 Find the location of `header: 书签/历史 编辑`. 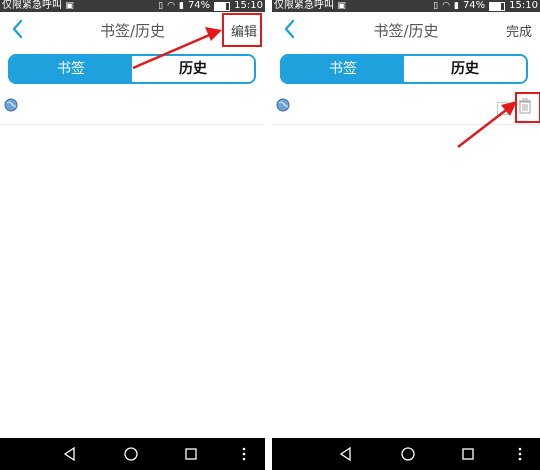

header: 书签/历史 编辑 is located at coordinates (132, 30).